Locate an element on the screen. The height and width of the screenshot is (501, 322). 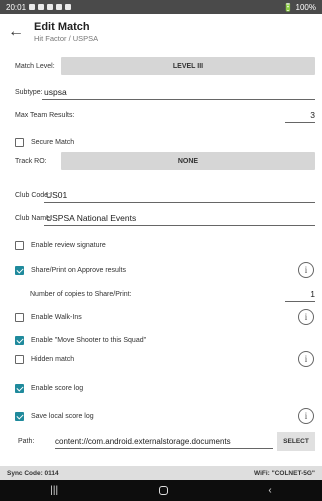
sync-code: Sync Code: 0114 is located at coordinates (33, 473).